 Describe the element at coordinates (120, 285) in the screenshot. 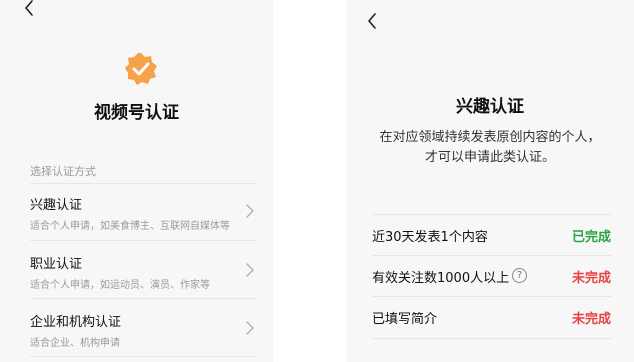

I see `option-description: 适合个人申请，如运动员、演员、作家等` at that location.